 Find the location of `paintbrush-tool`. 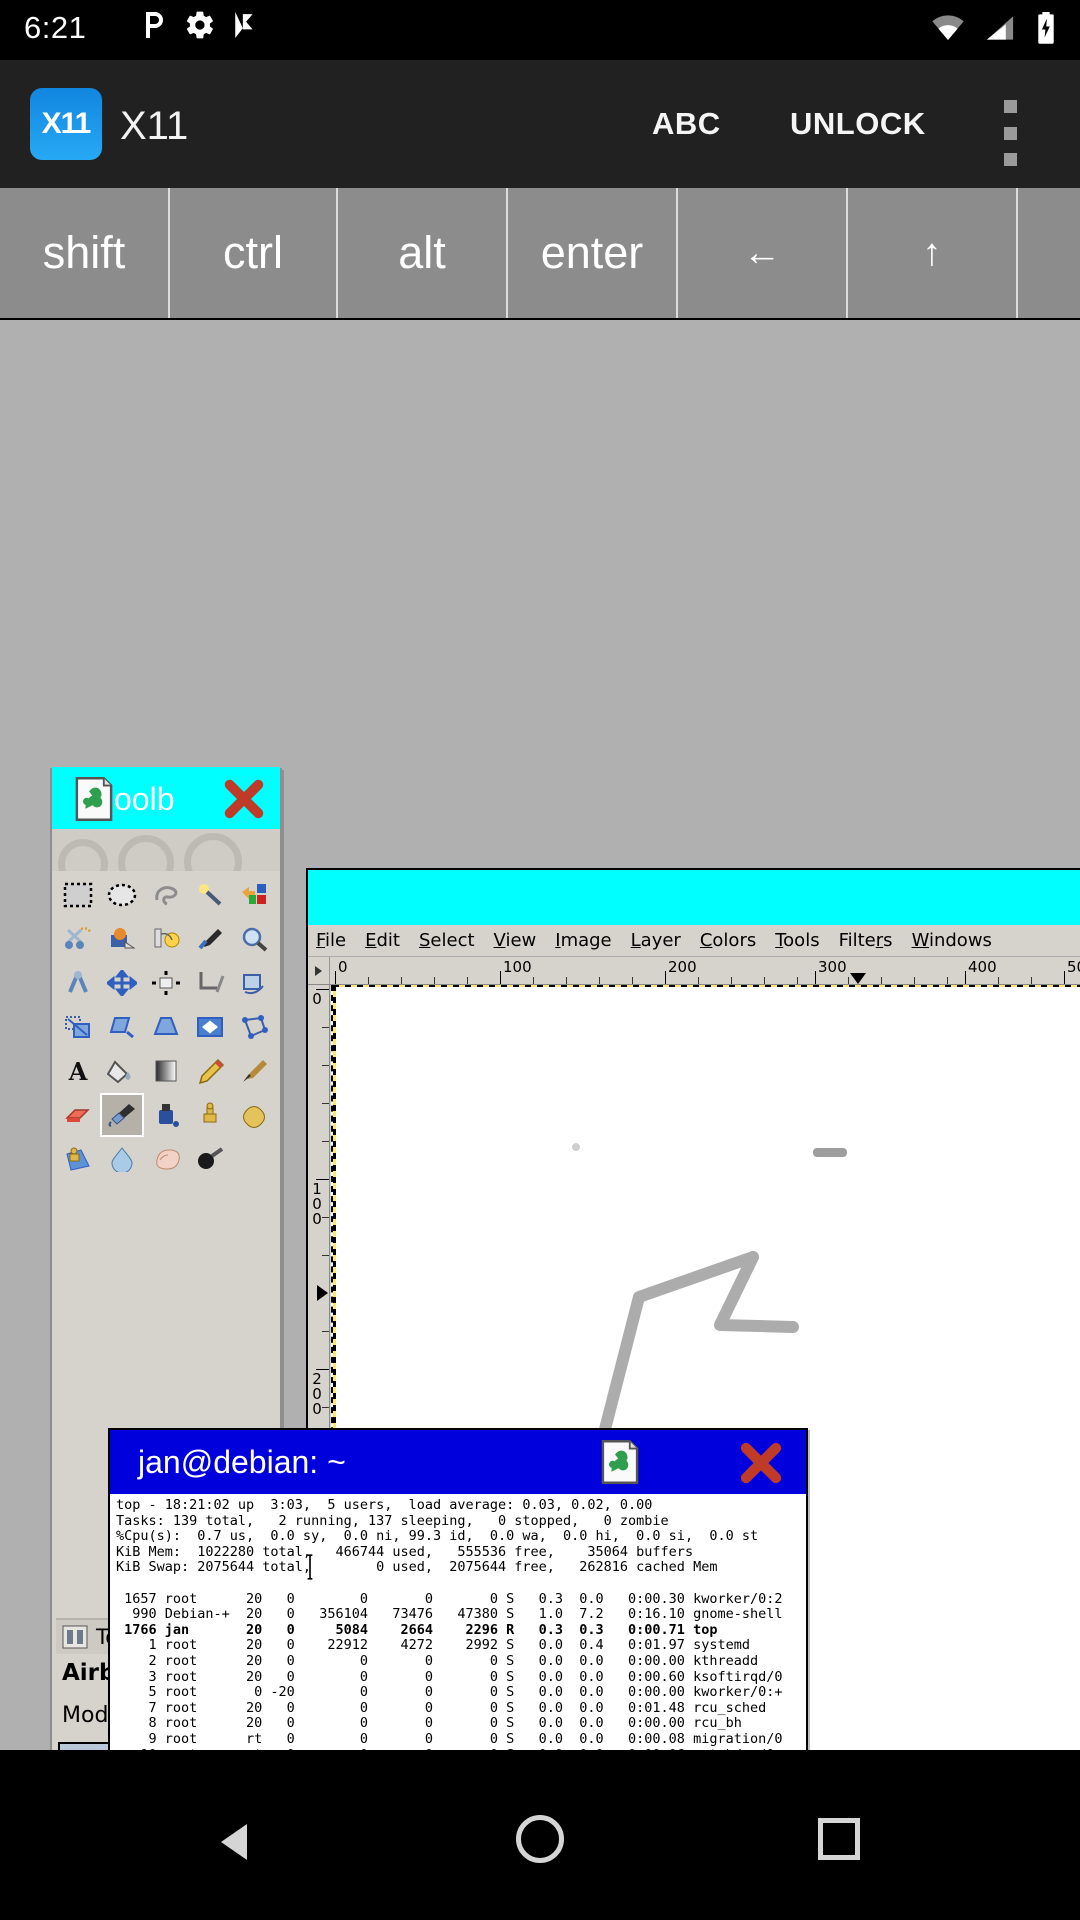

paintbrush-tool is located at coordinates (254, 1071).